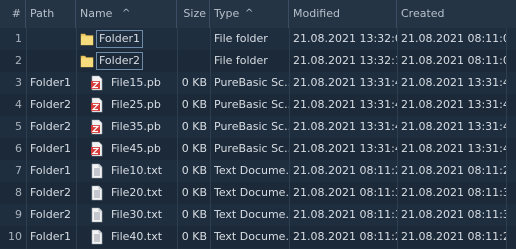 Image resolution: width=516 pixels, height=249 pixels. I want to click on row-index: 8, so click(18, 192).